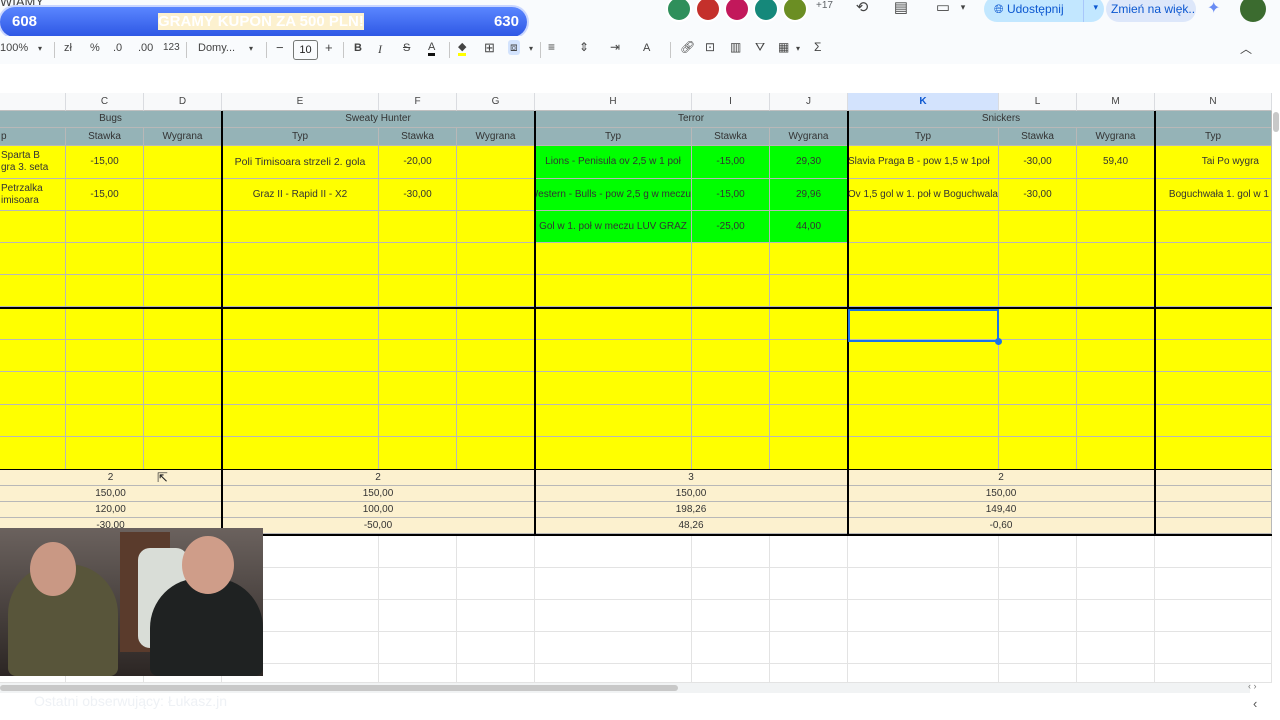 The image size is (1280, 720). I want to click on scrollbar-thumb, so click(339, 688).